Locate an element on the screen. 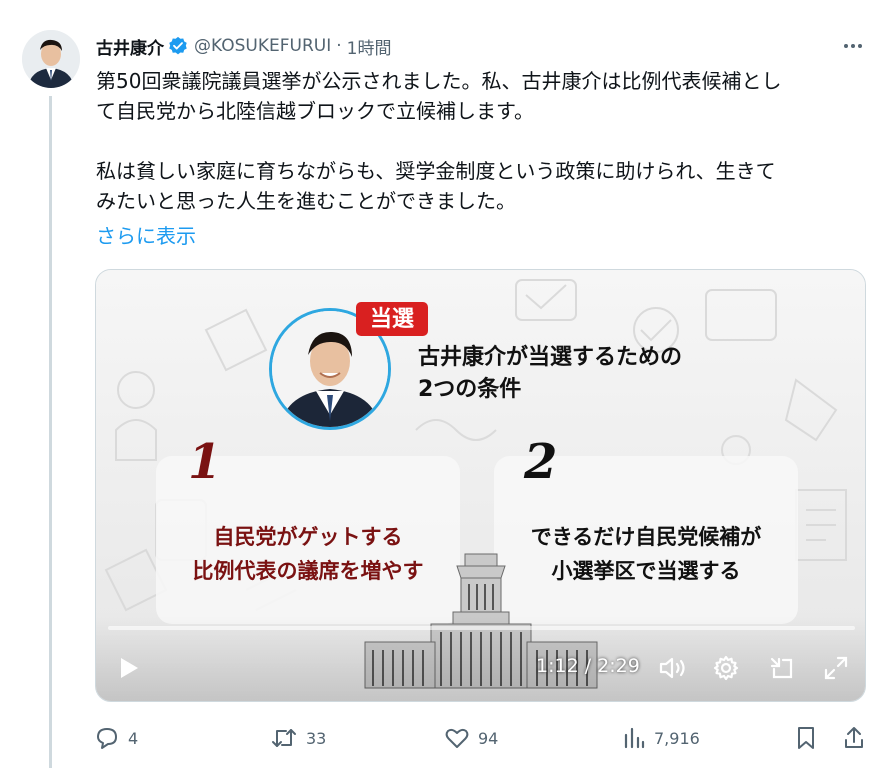  video-heading-line-1: 古井康介が当選するための is located at coordinates (550, 357).